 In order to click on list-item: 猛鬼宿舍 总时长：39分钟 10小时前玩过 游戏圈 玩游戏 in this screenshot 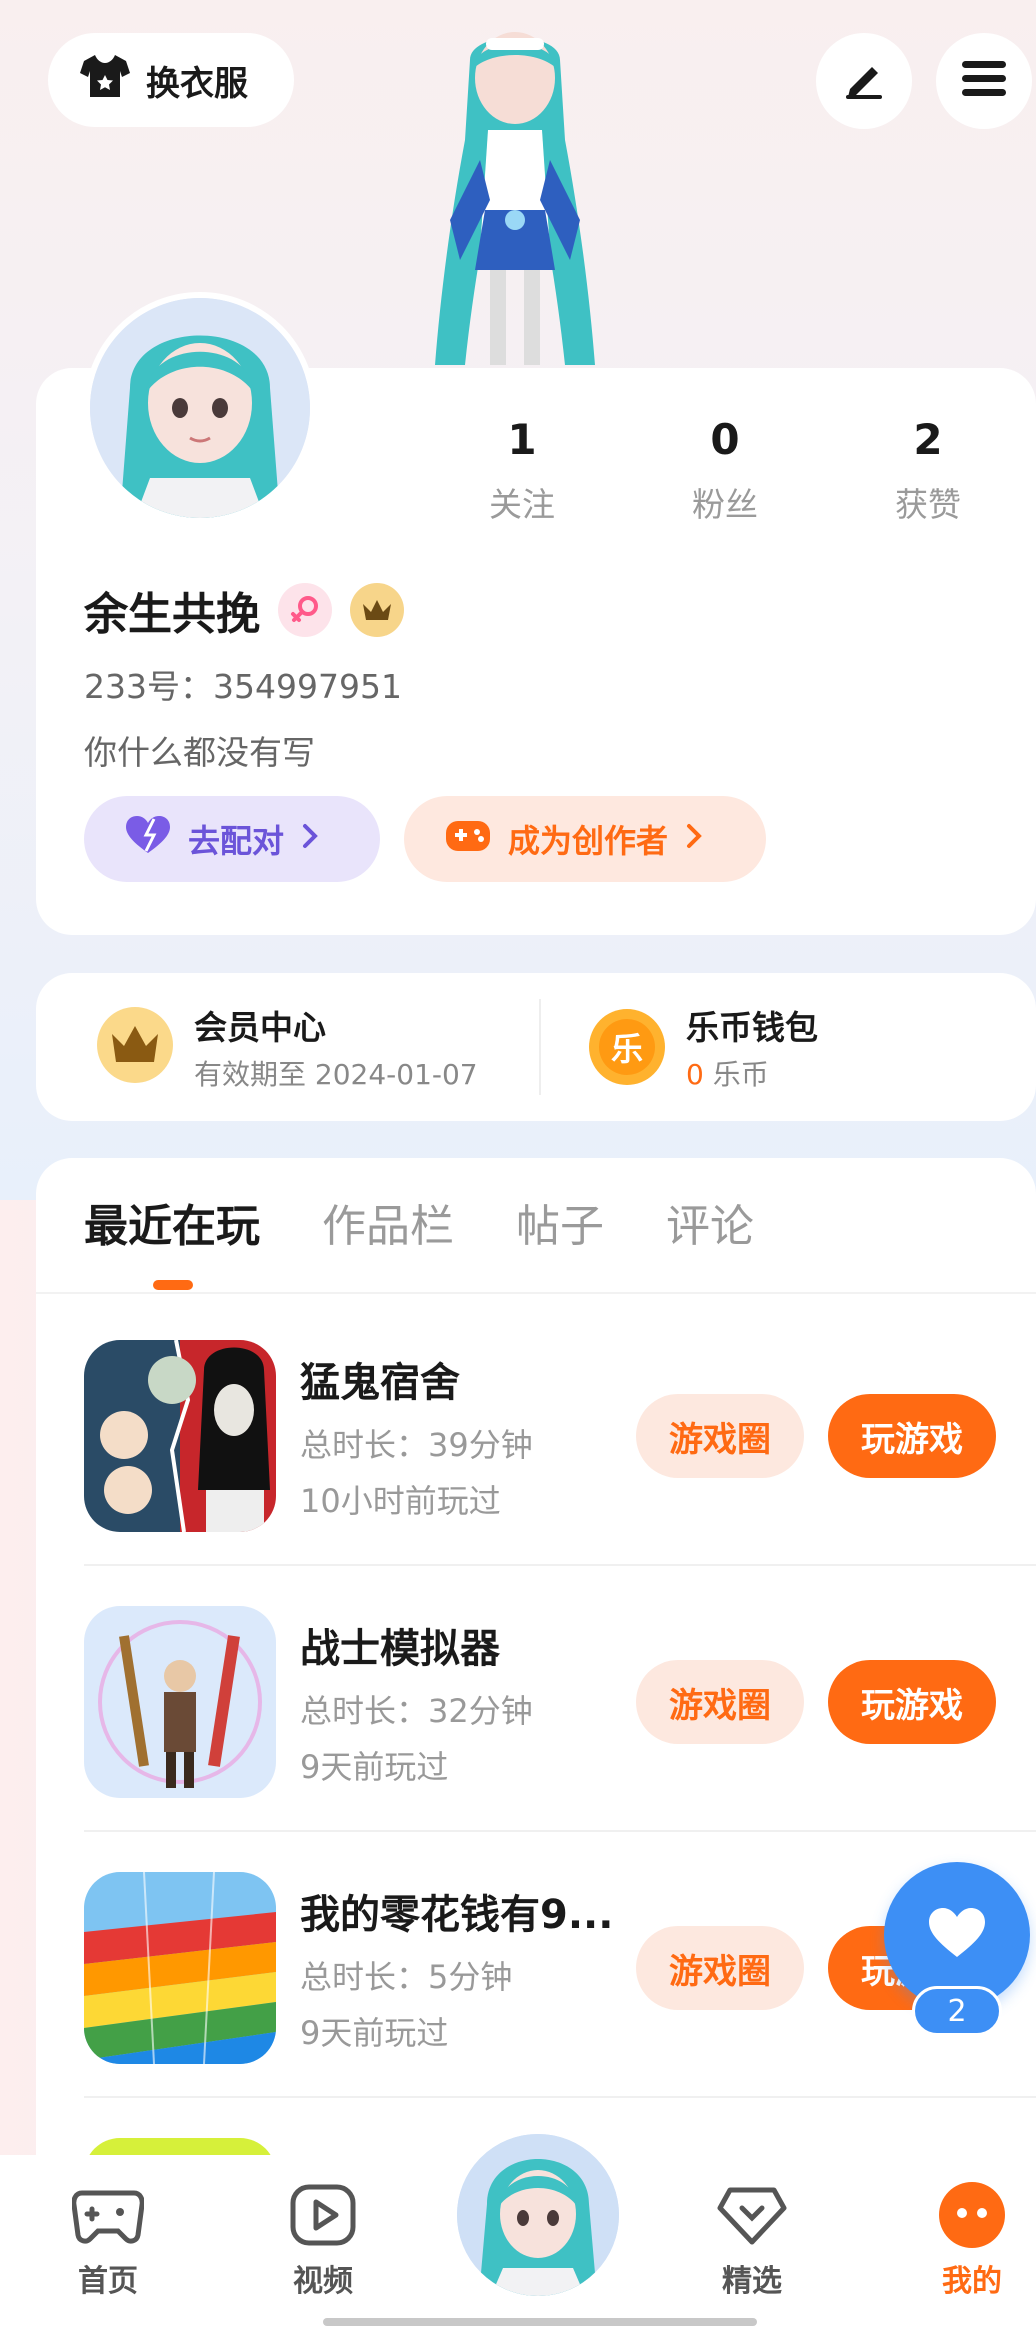, I will do `click(560, 1433)`.